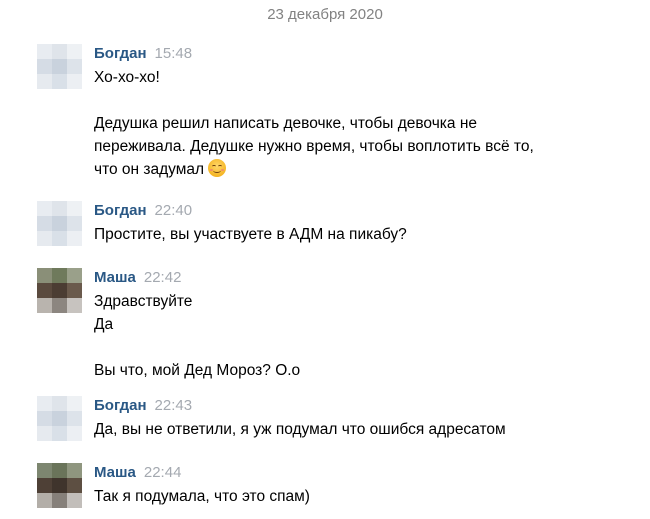 The width and height of the screenshot is (650, 519). What do you see at coordinates (202, 496) in the screenshot?
I see `message-line: Так я подумала, что это спам)` at bounding box center [202, 496].